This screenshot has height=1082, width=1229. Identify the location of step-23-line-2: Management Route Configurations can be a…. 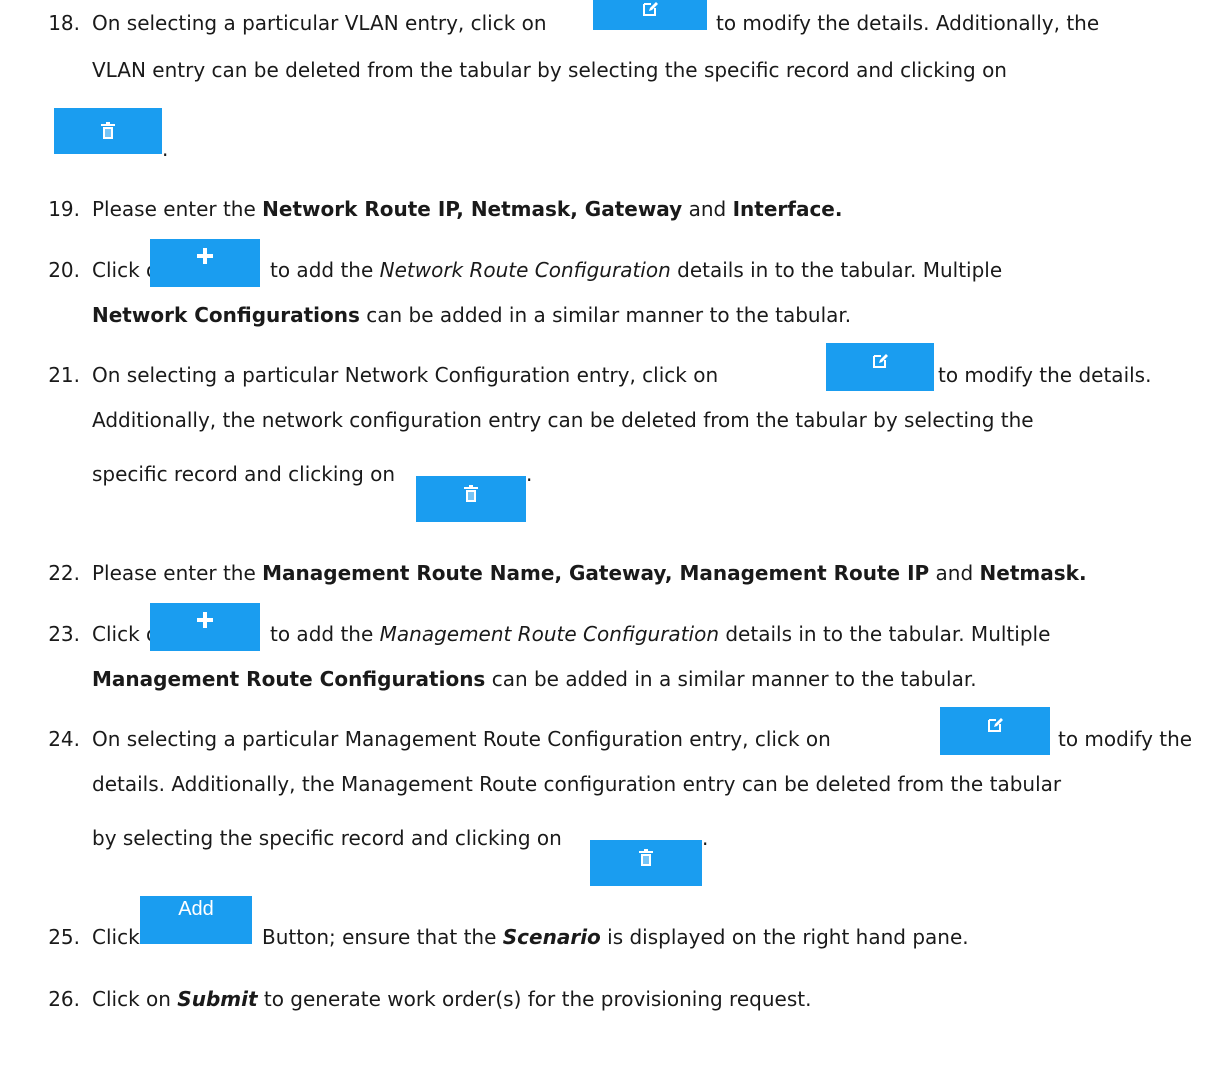
(534, 679).